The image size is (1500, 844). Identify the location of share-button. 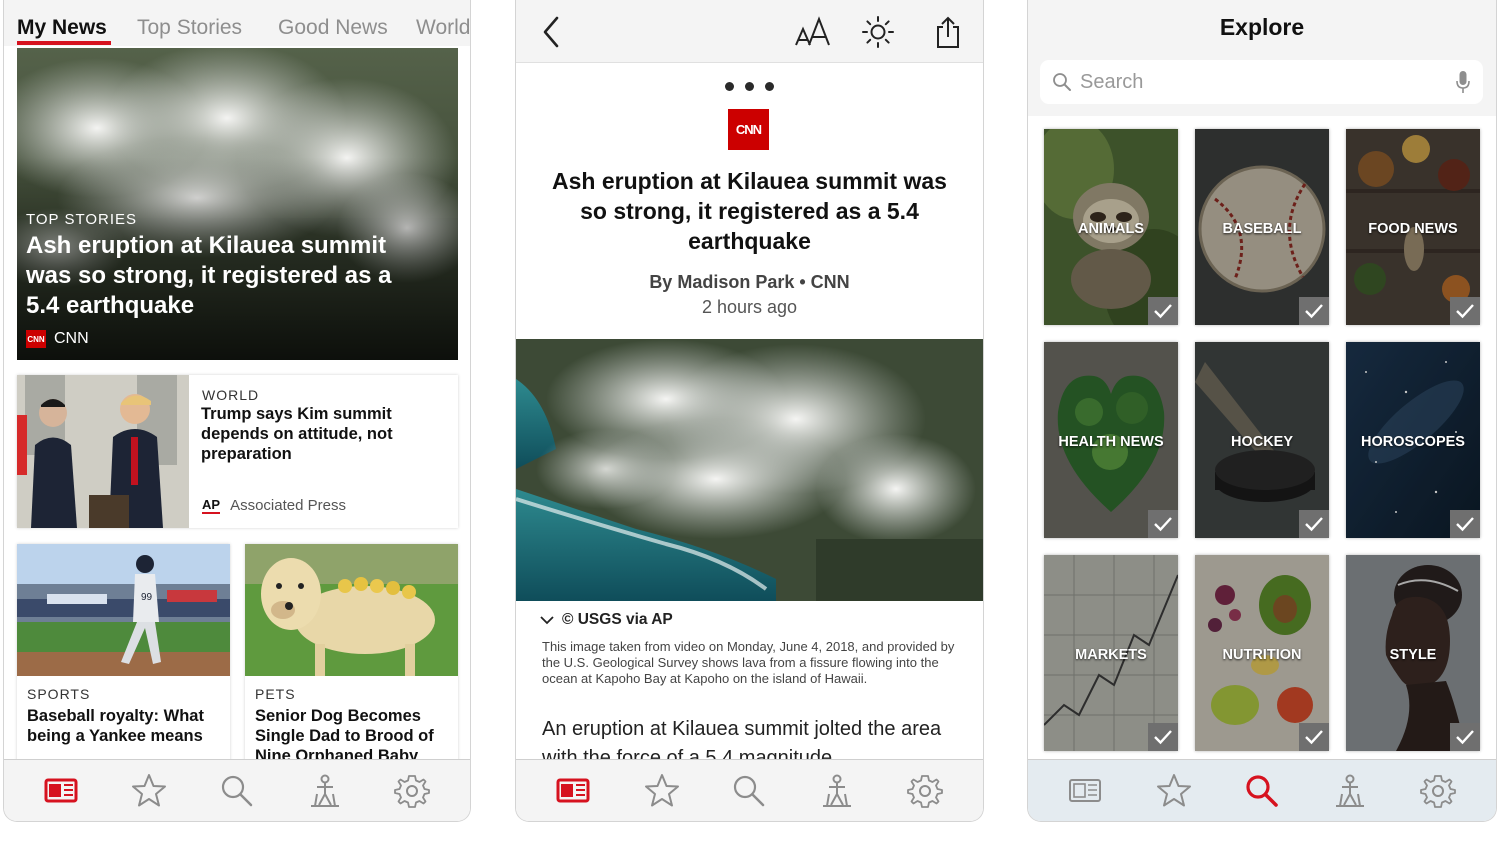
(948, 32).